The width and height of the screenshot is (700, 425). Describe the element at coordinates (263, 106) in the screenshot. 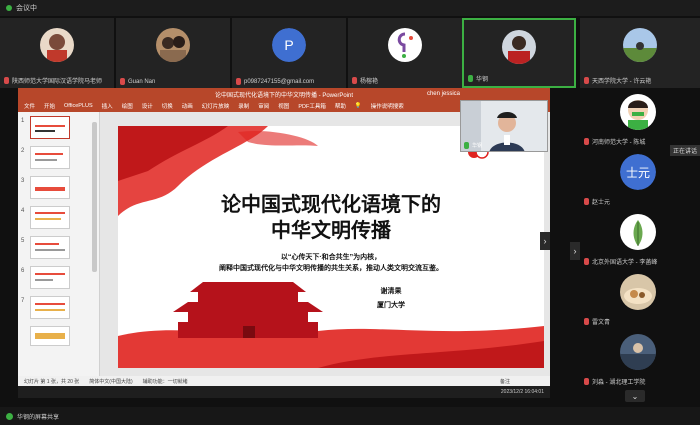

I see `ribbon-tab: 审阅` at that location.